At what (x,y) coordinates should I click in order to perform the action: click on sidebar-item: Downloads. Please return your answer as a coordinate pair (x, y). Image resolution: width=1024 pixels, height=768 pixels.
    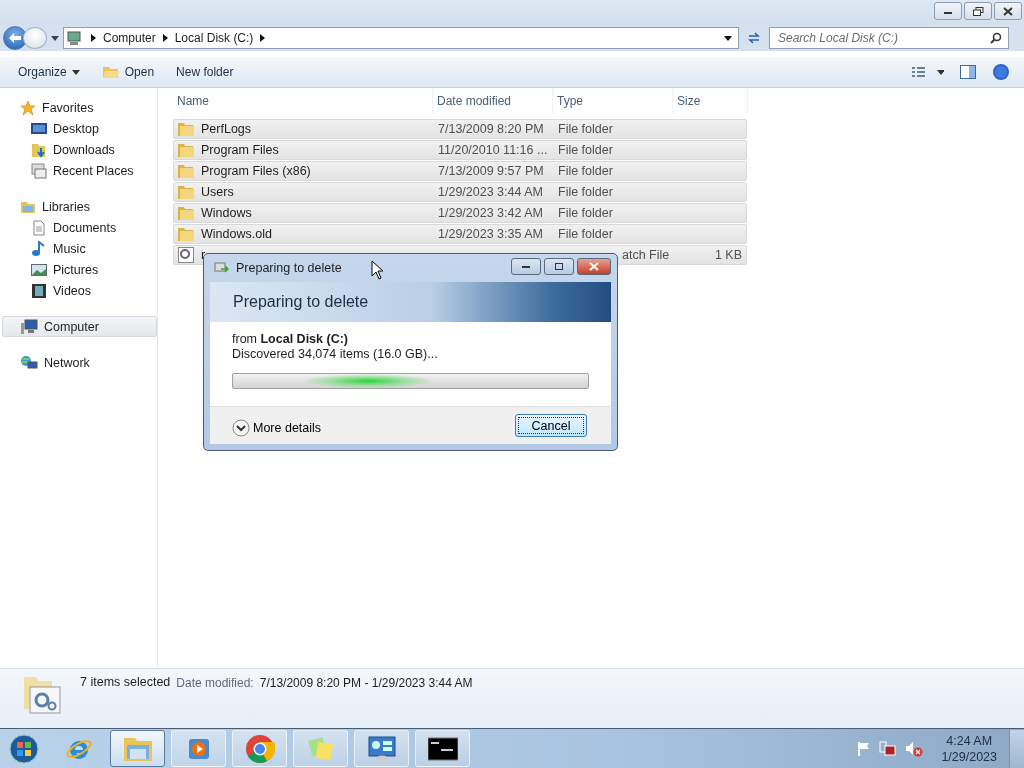
    Looking at the image, I should click on (78, 149).